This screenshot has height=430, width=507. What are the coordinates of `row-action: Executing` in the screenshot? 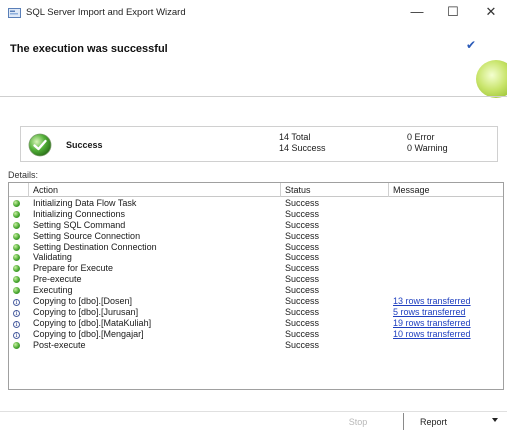 It's located at (53, 290).